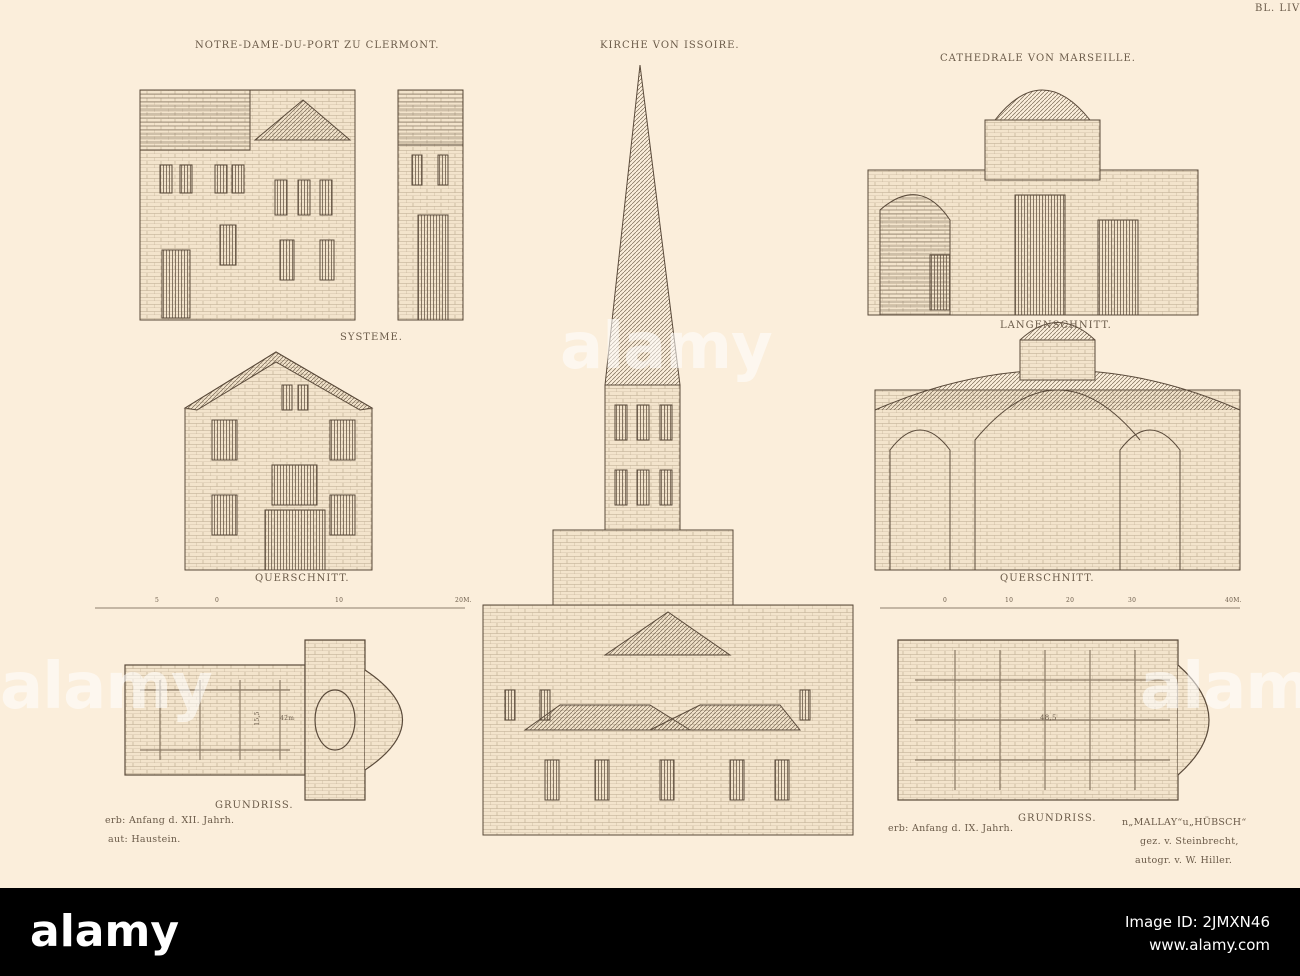 The height and width of the screenshot is (976, 1300). I want to click on credit-source: n„MALLAY“u„HÜBSCH“, so click(1184, 822).